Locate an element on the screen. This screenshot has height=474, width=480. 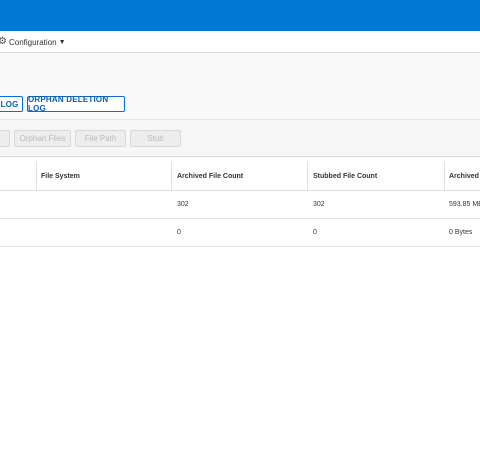
configuration-menu: ⚙ Configuration ▼ is located at coordinates (33, 42).